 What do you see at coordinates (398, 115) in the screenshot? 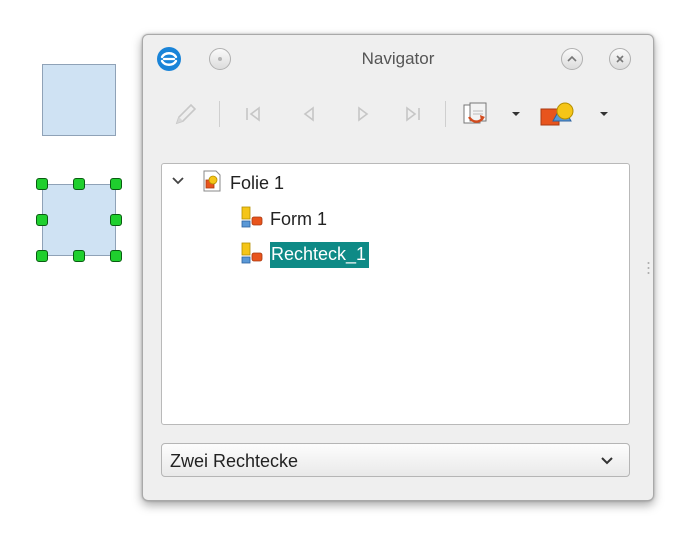
I see `navigator-toolbar` at bounding box center [398, 115].